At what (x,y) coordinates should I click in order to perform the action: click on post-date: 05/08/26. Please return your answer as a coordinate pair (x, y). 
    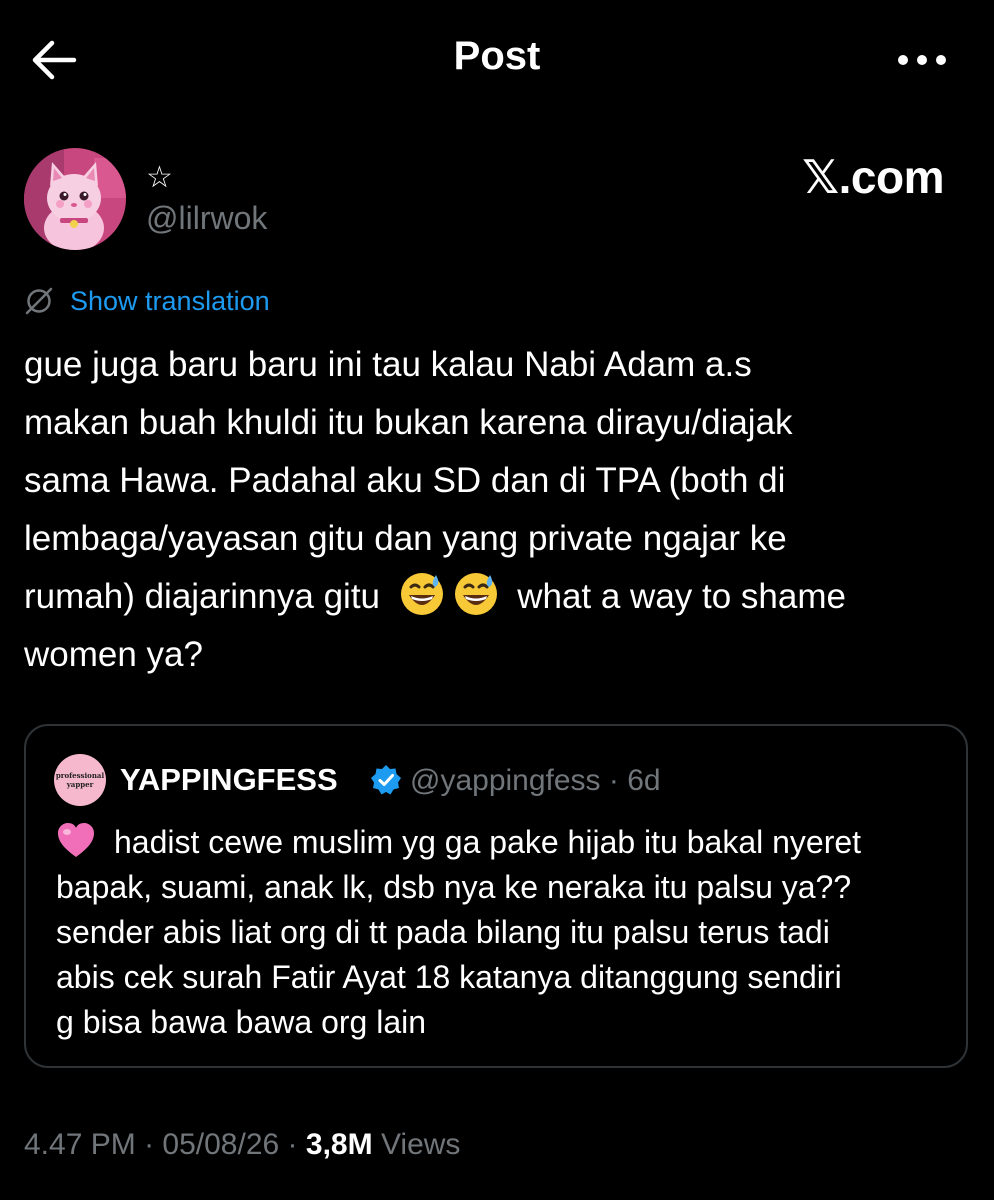
    Looking at the image, I should click on (220, 1144).